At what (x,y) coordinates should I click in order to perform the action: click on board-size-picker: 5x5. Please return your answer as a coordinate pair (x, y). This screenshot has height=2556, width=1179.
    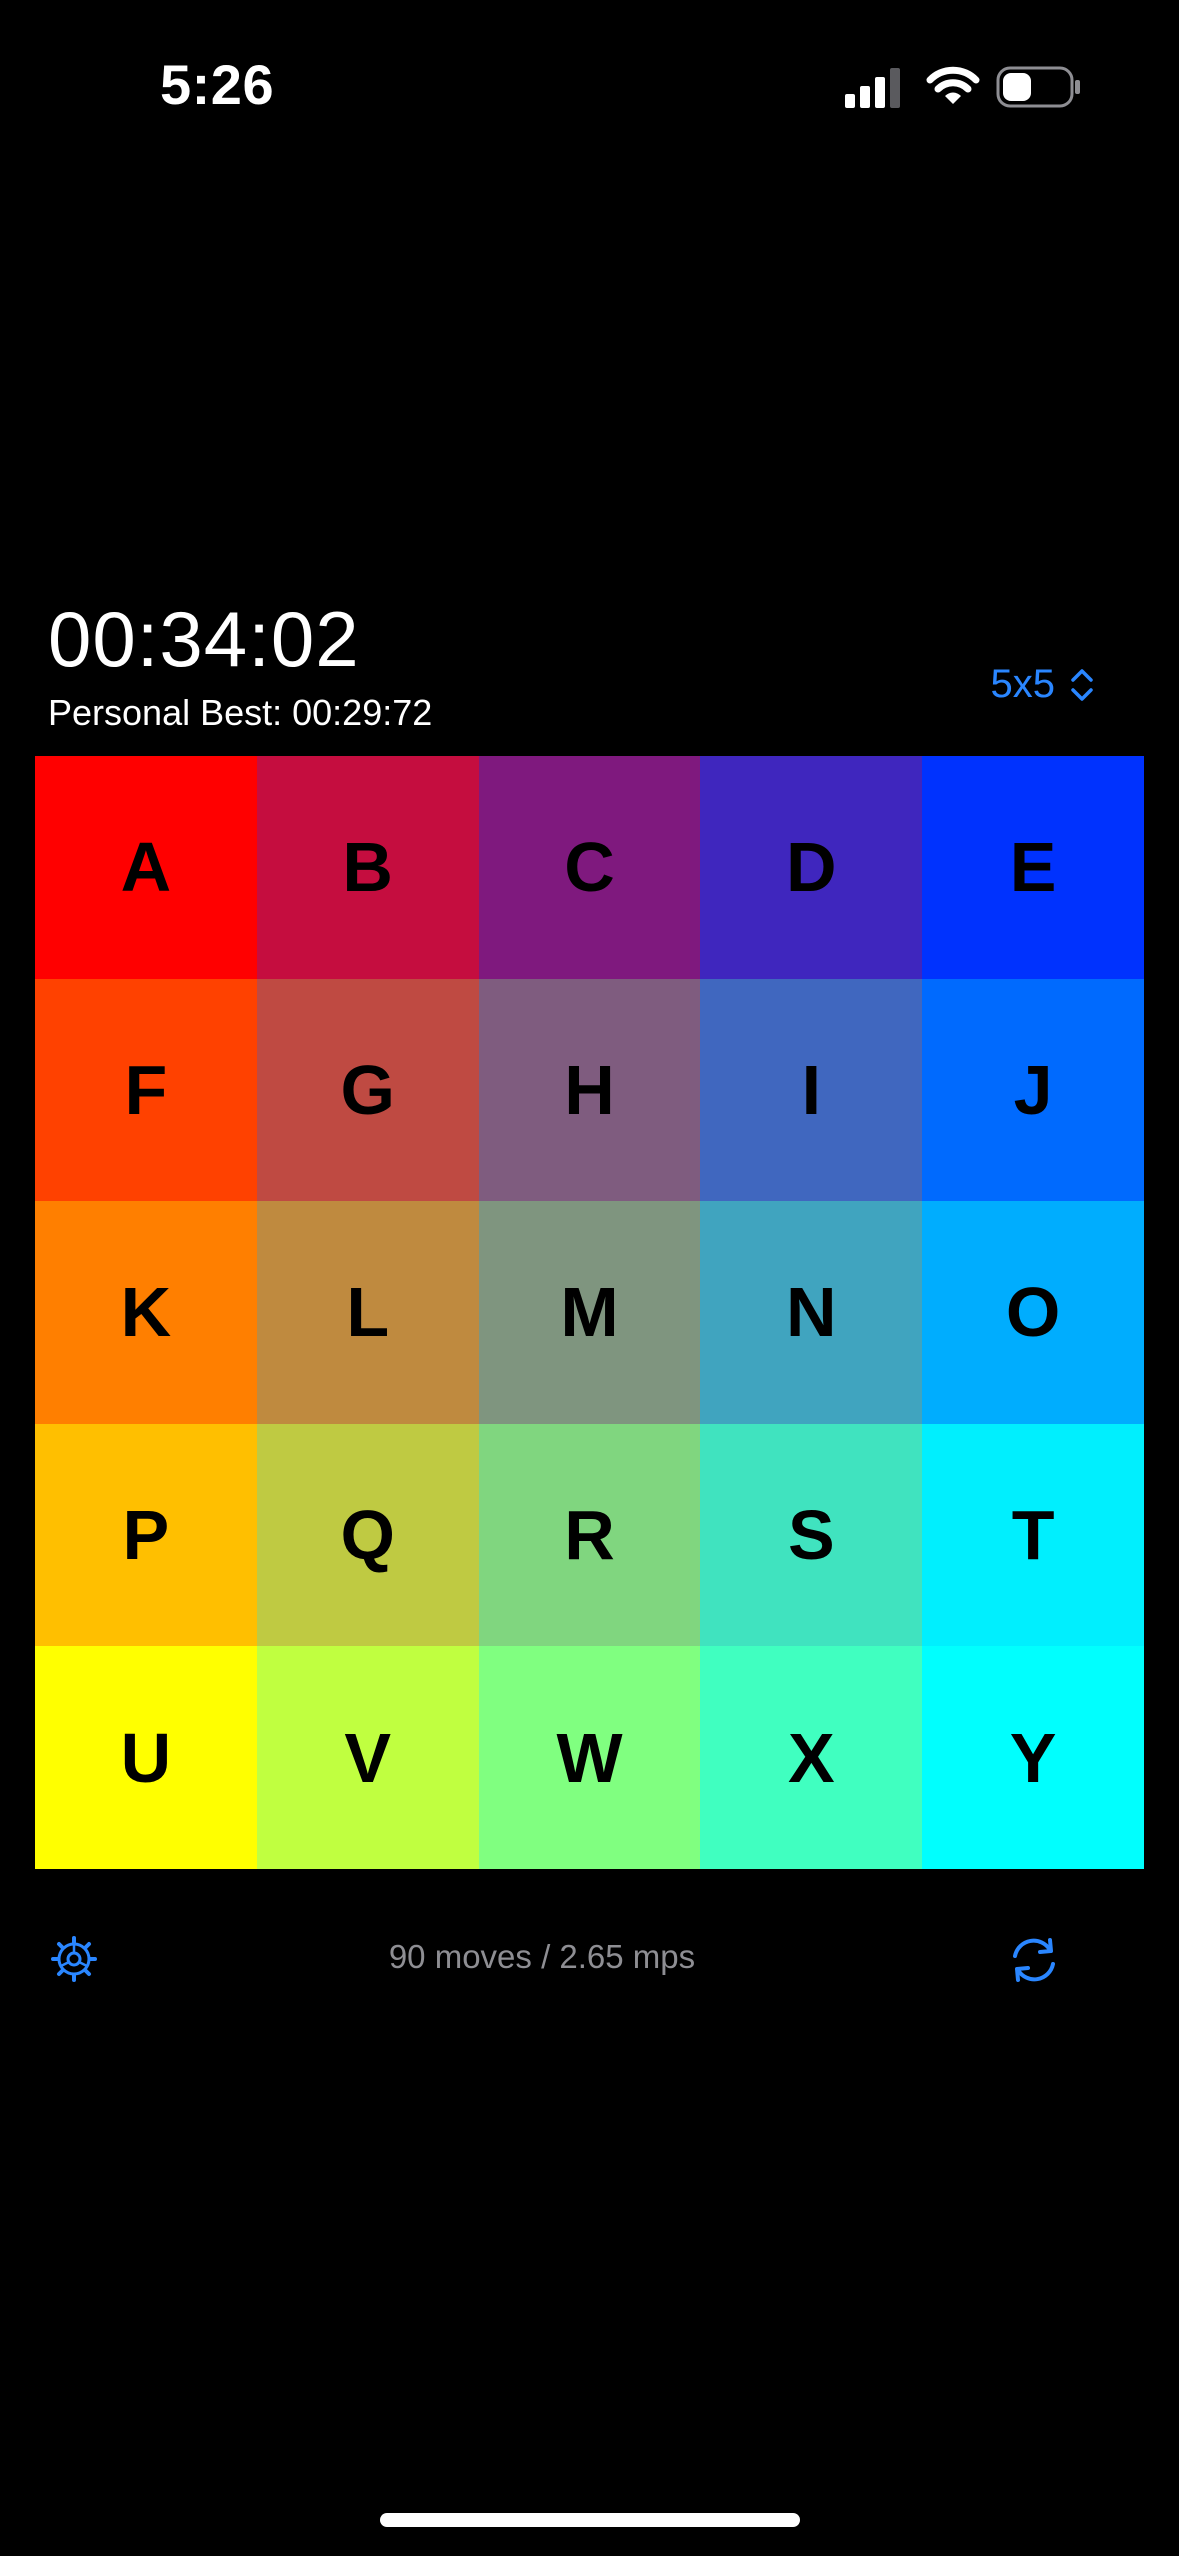
    Looking at the image, I should click on (1043, 684).